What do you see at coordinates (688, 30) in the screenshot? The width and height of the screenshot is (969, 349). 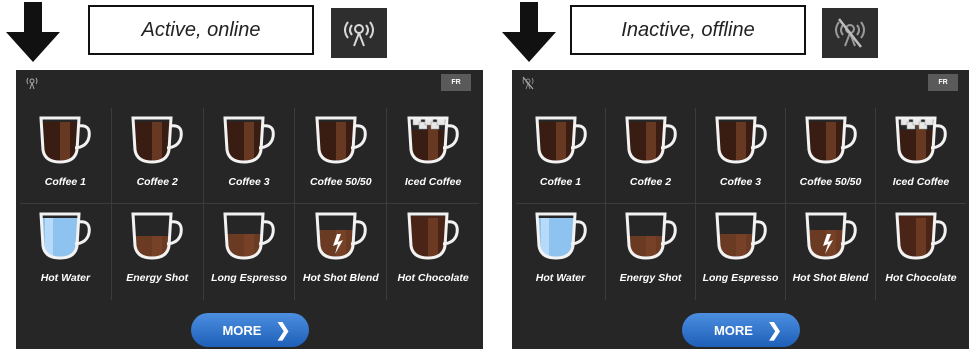 I see `status-caption: Inactive, offline` at bounding box center [688, 30].